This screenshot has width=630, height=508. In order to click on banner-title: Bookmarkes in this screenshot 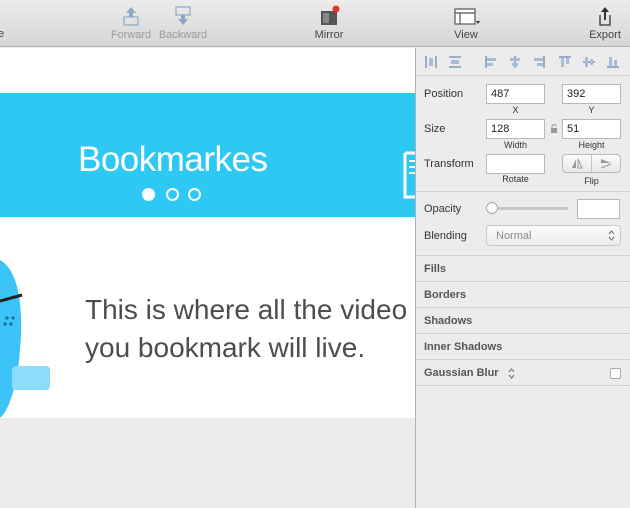, I will do `click(173, 159)`.